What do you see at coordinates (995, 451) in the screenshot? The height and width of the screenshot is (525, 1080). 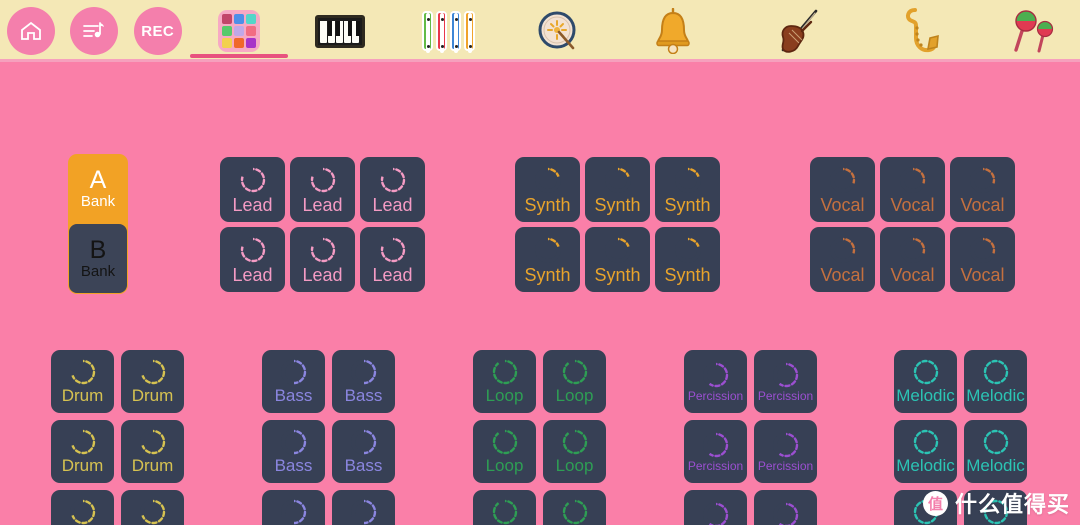 I see `pad-melodic-4: Melodic` at bounding box center [995, 451].